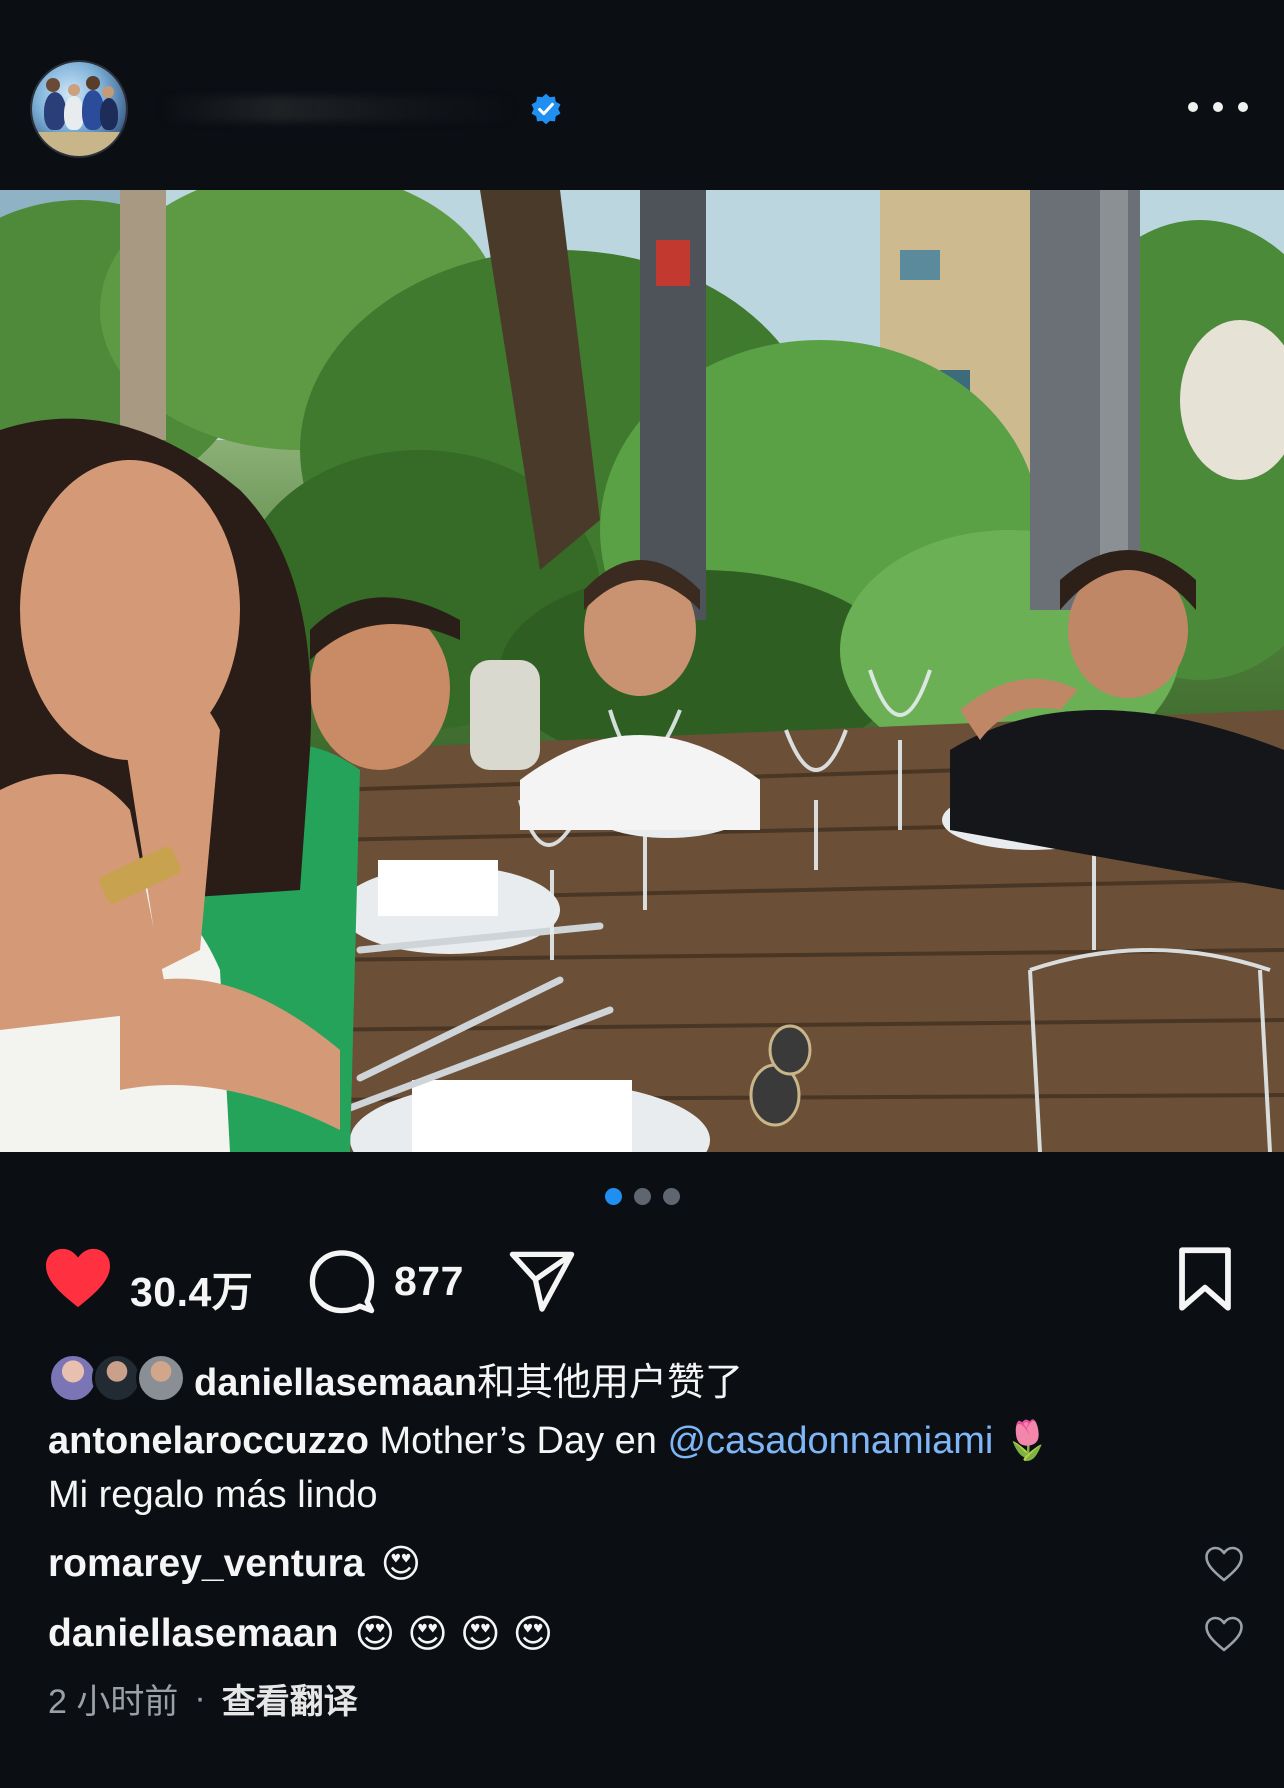 This screenshot has width=1284, height=1788. Describe the element at coordinates (518, 1441) in the screenshot. I see `caption-text: Mother’s Day en` at that location.